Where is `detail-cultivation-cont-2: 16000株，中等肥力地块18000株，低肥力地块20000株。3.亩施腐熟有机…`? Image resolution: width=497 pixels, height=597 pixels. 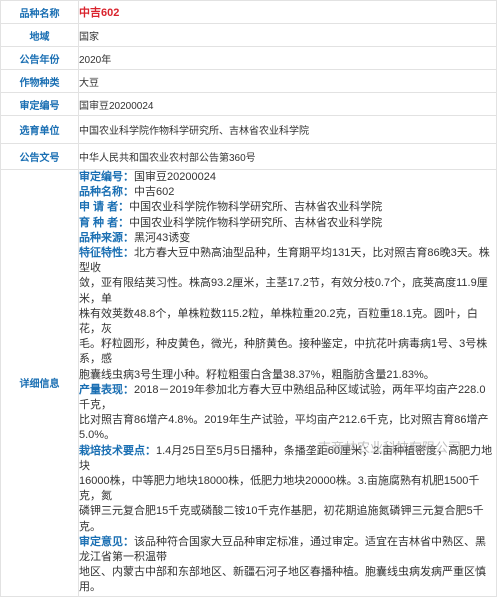
detail-cultivation-cont-2: 16000株，中等肥力地块18000株，低肥力地块20000株。3.亩施腐熟有机… is located at coordinates (279, 489).